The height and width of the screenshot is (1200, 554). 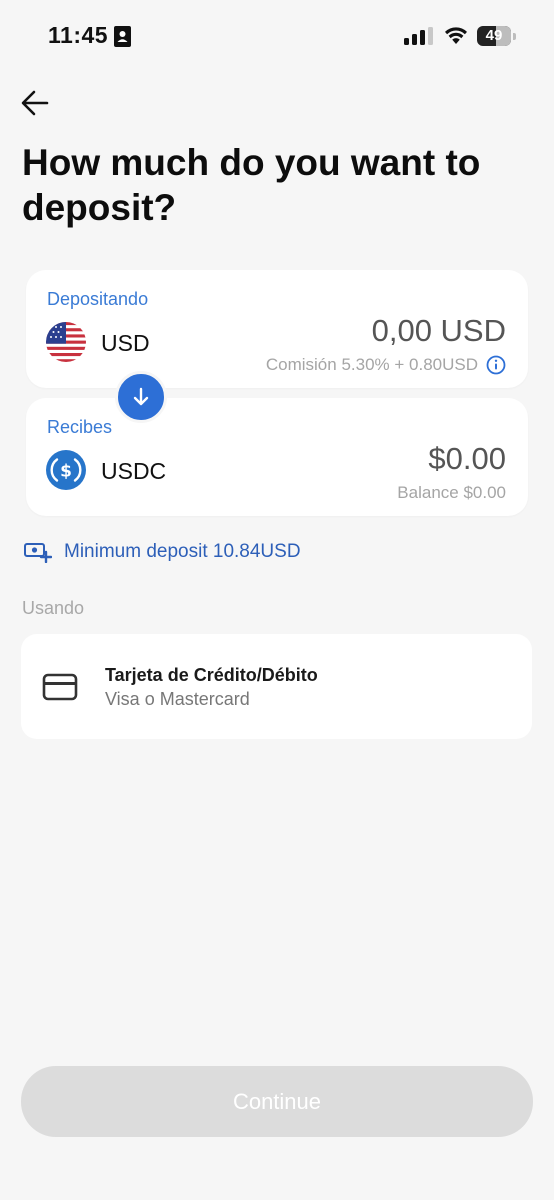 What do you see at coordinates (35, 103) in the screenshot?
I see `arrow-left-icon` at bounding box center [35, 103].